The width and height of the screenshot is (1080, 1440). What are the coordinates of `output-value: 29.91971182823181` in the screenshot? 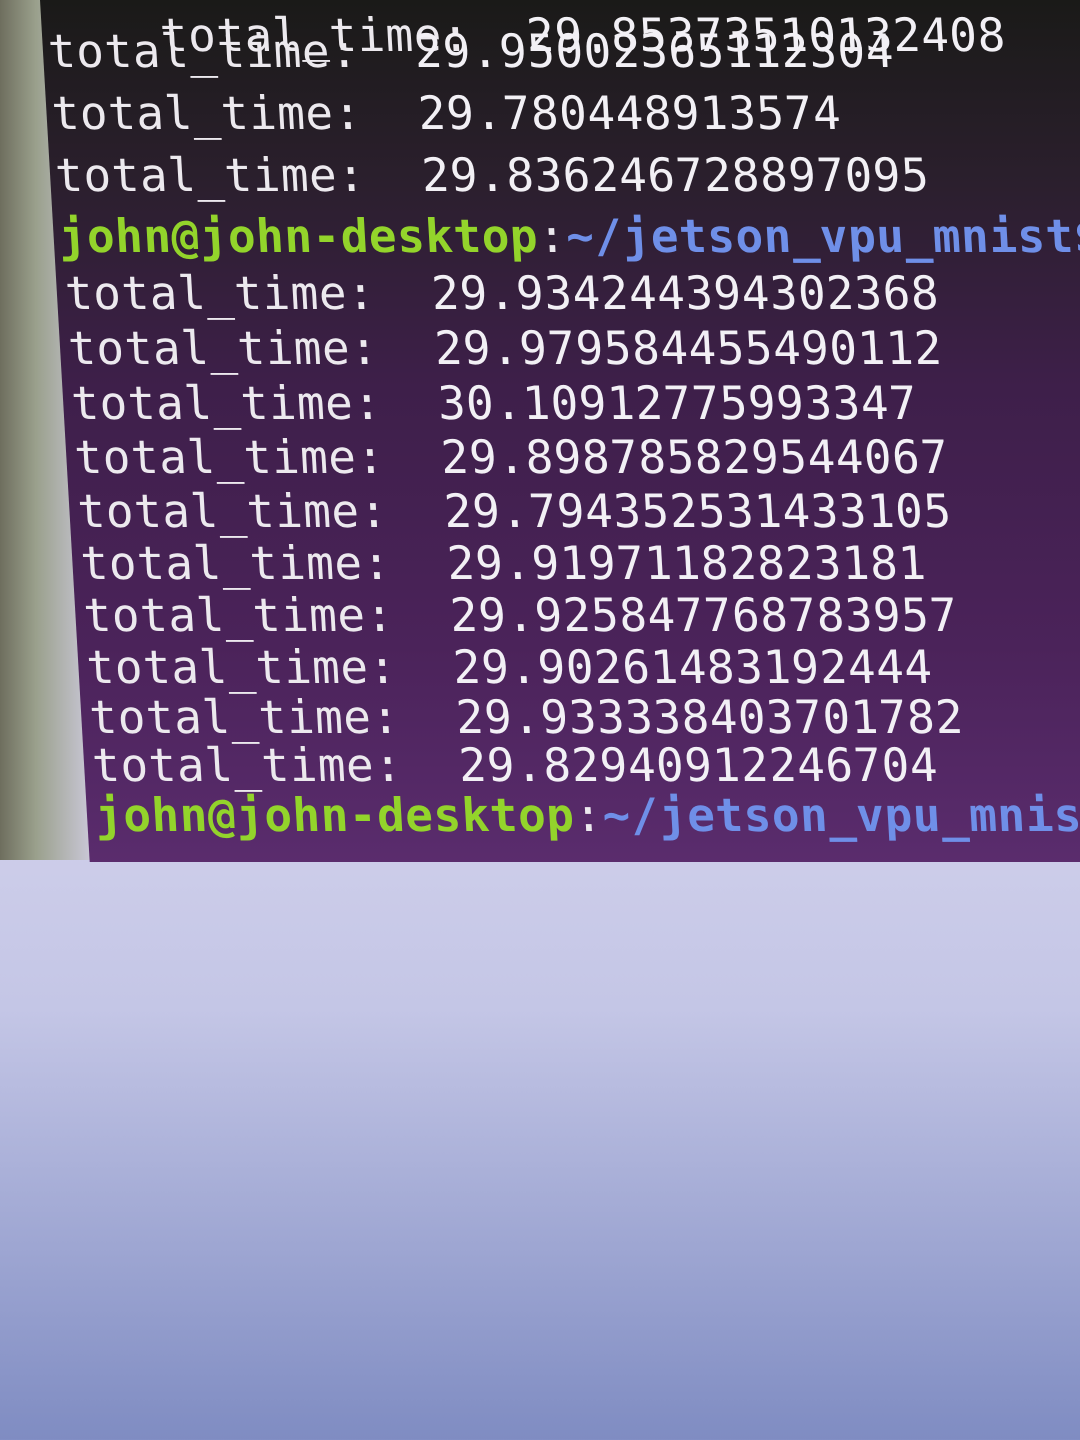 It's located at (686, 563).